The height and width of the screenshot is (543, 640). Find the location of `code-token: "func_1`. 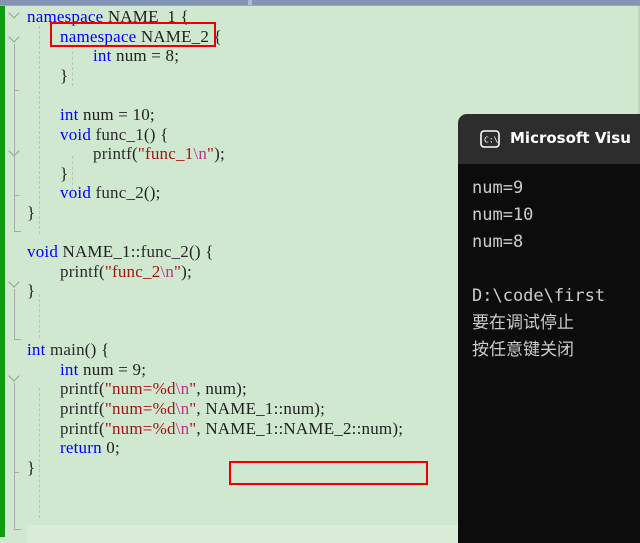

code-token: "func_1 is located at coordinates (165, 154).